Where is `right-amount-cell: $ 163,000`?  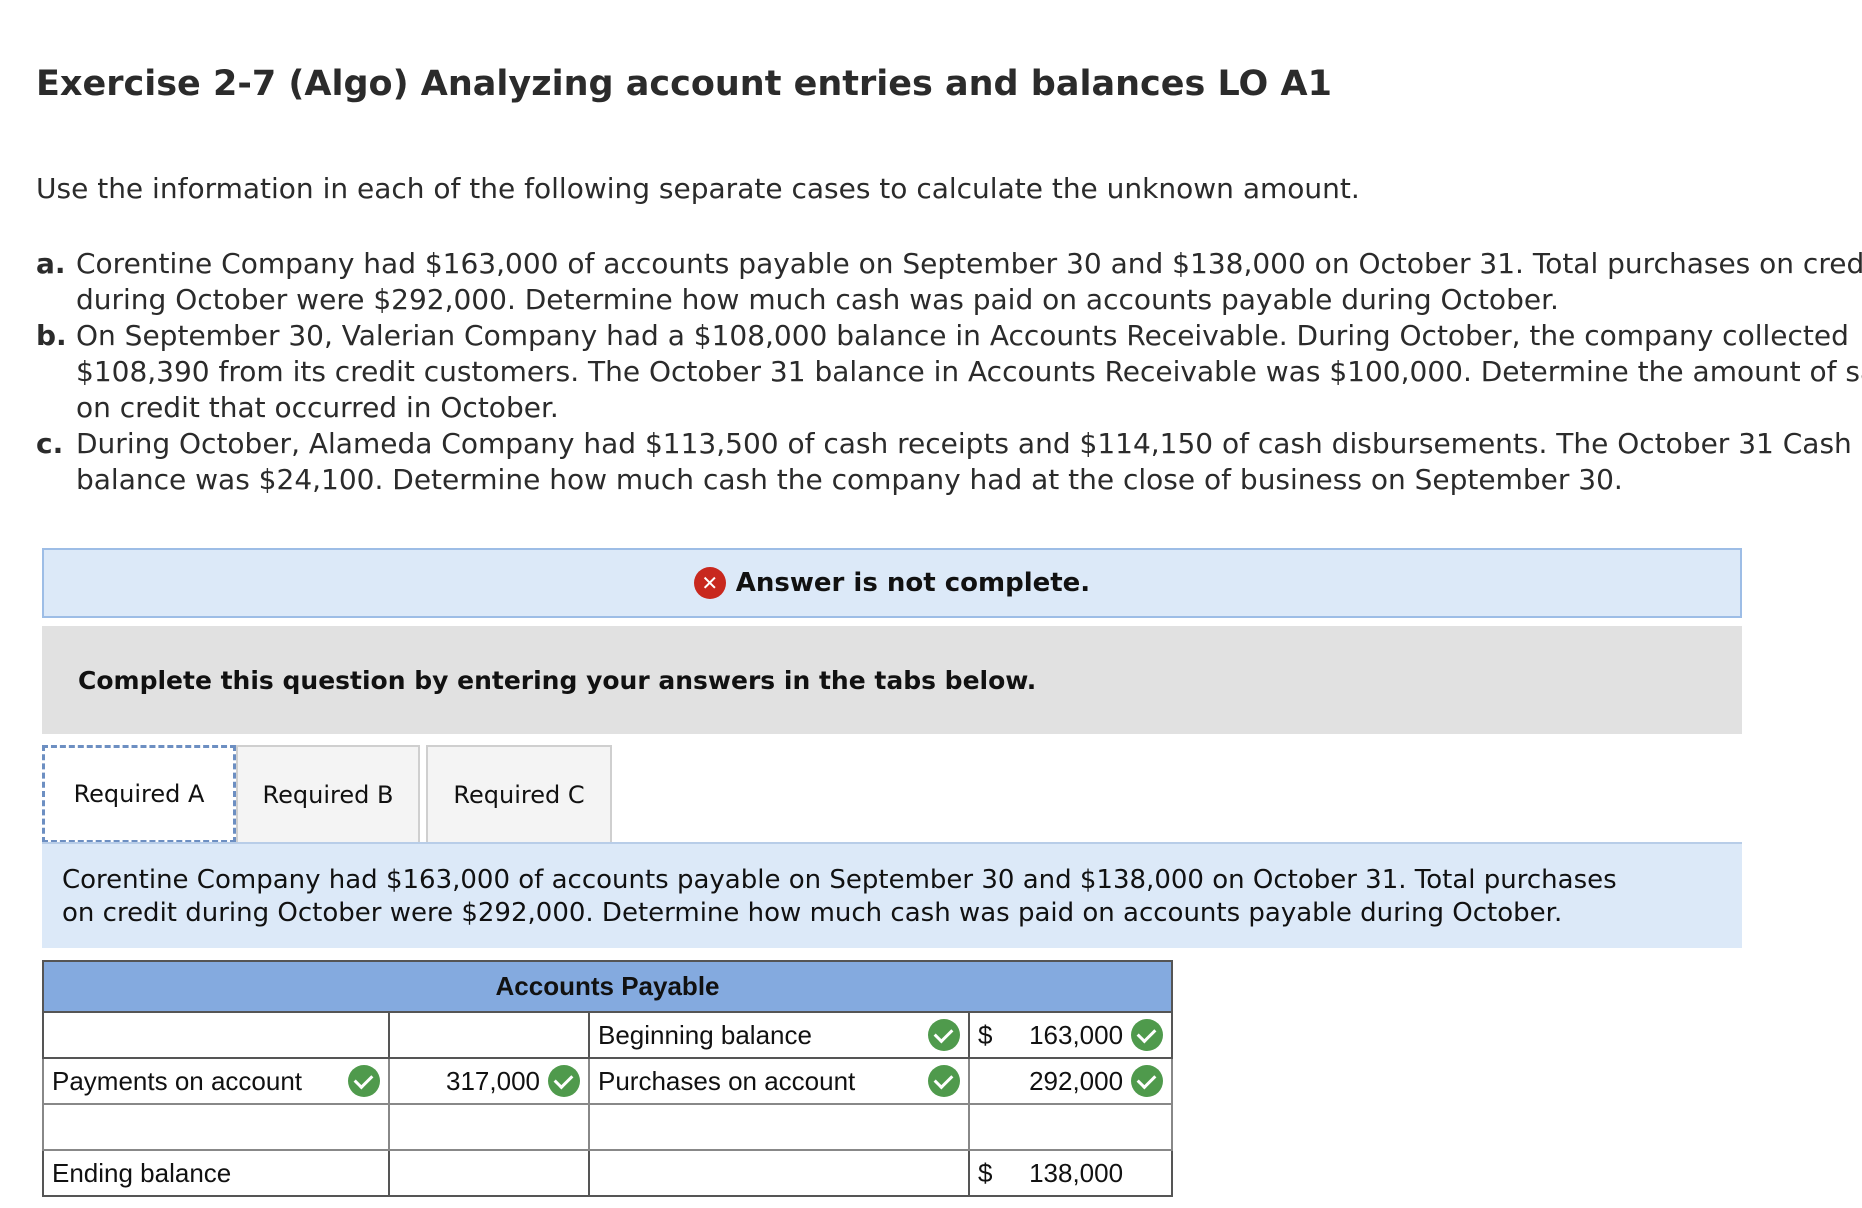 right-amount-cell: $ 163,000 is located at coordinates (1070, 1035).